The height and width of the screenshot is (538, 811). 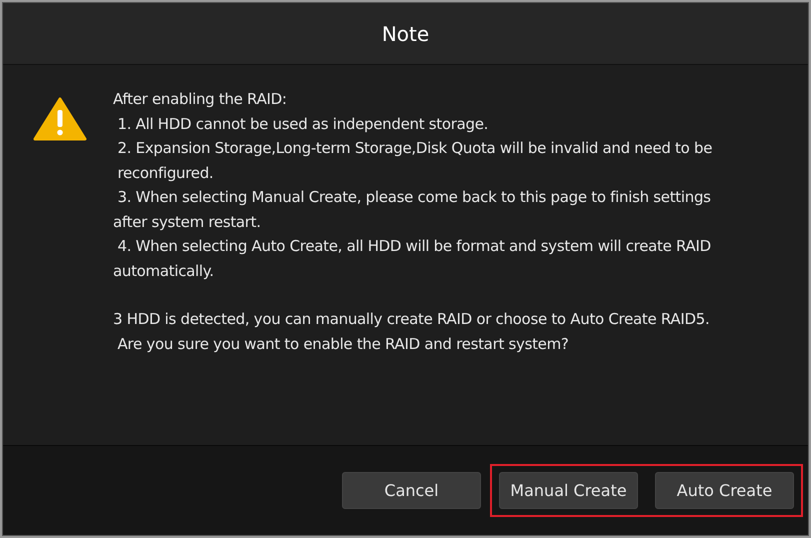 I want to click on message-line: 1. All HDD cannot be used as independent storage., so click(x=303, y=124).